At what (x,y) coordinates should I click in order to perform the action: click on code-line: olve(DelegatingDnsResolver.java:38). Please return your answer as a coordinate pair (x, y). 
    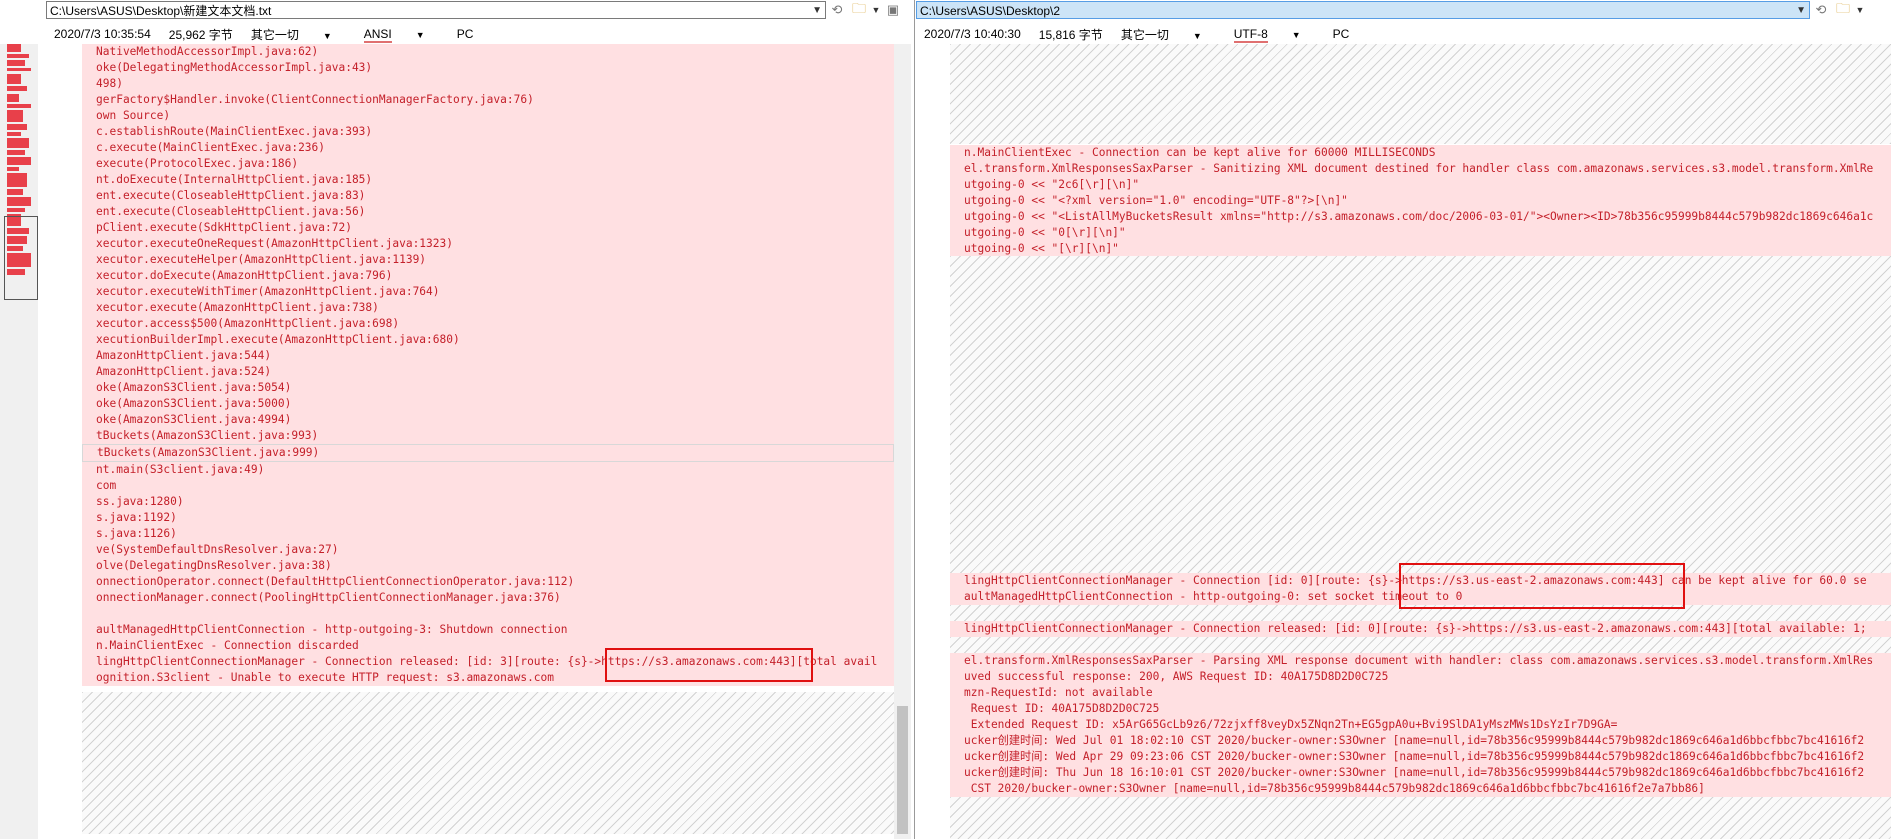
    Looking at the image, I should click on (214, 565).